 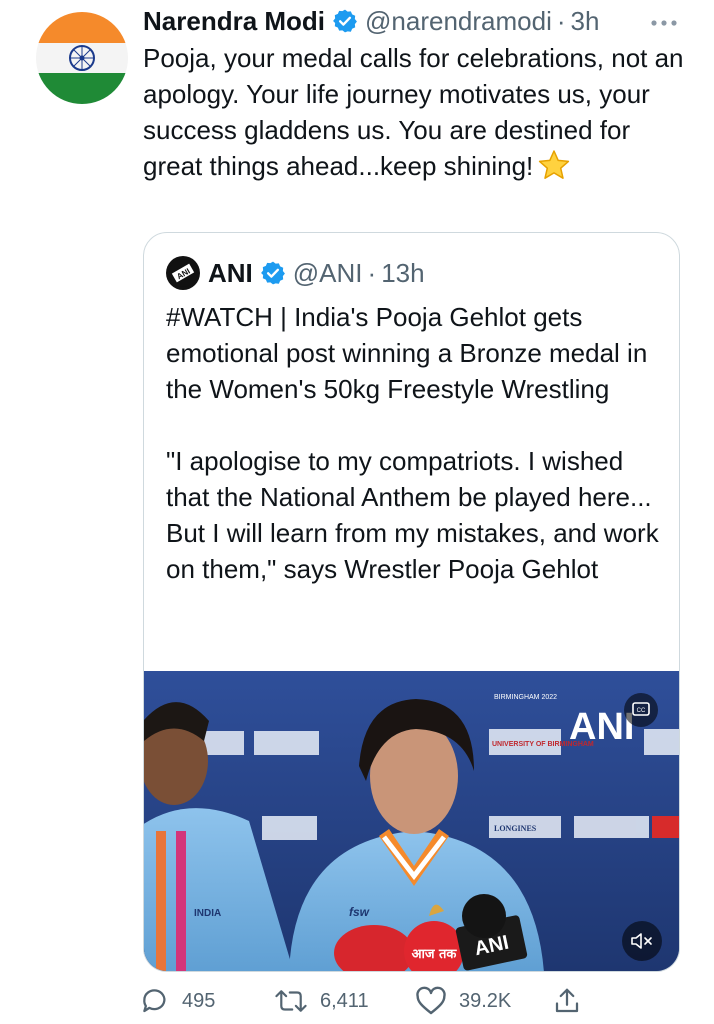 I want to click on reply-button: 495, so click(x=177, y=1001).